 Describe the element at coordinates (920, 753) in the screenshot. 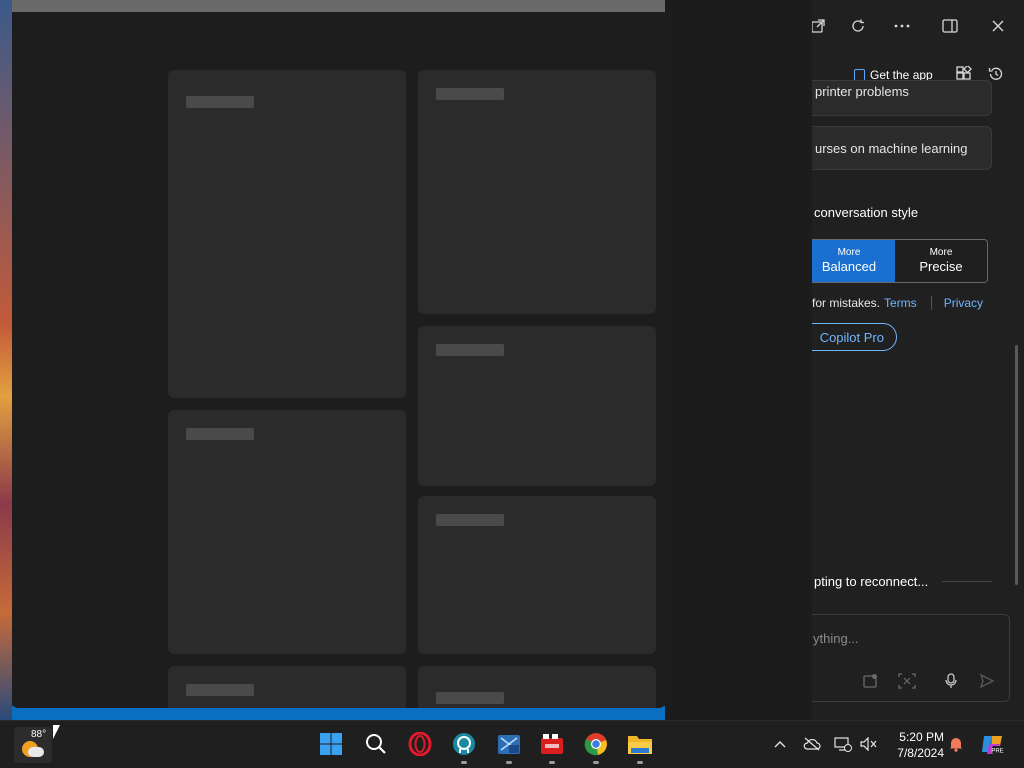

I see `clock-date: 7/8/2024` at that location.